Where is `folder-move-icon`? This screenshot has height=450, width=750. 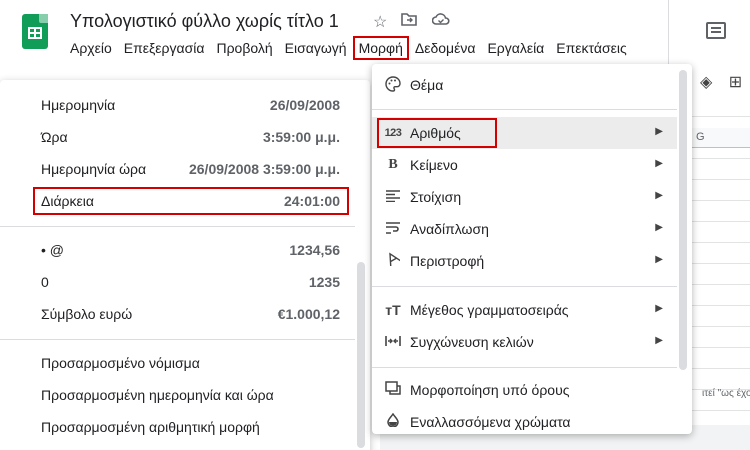
folder-move-icon is located at coordinates (409, 21).